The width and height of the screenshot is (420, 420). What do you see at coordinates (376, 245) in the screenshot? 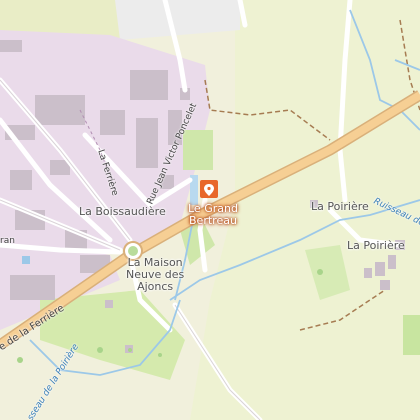
I see `place-label-la-poiriere-east: La Poirière` at bounding box center [376, 245].